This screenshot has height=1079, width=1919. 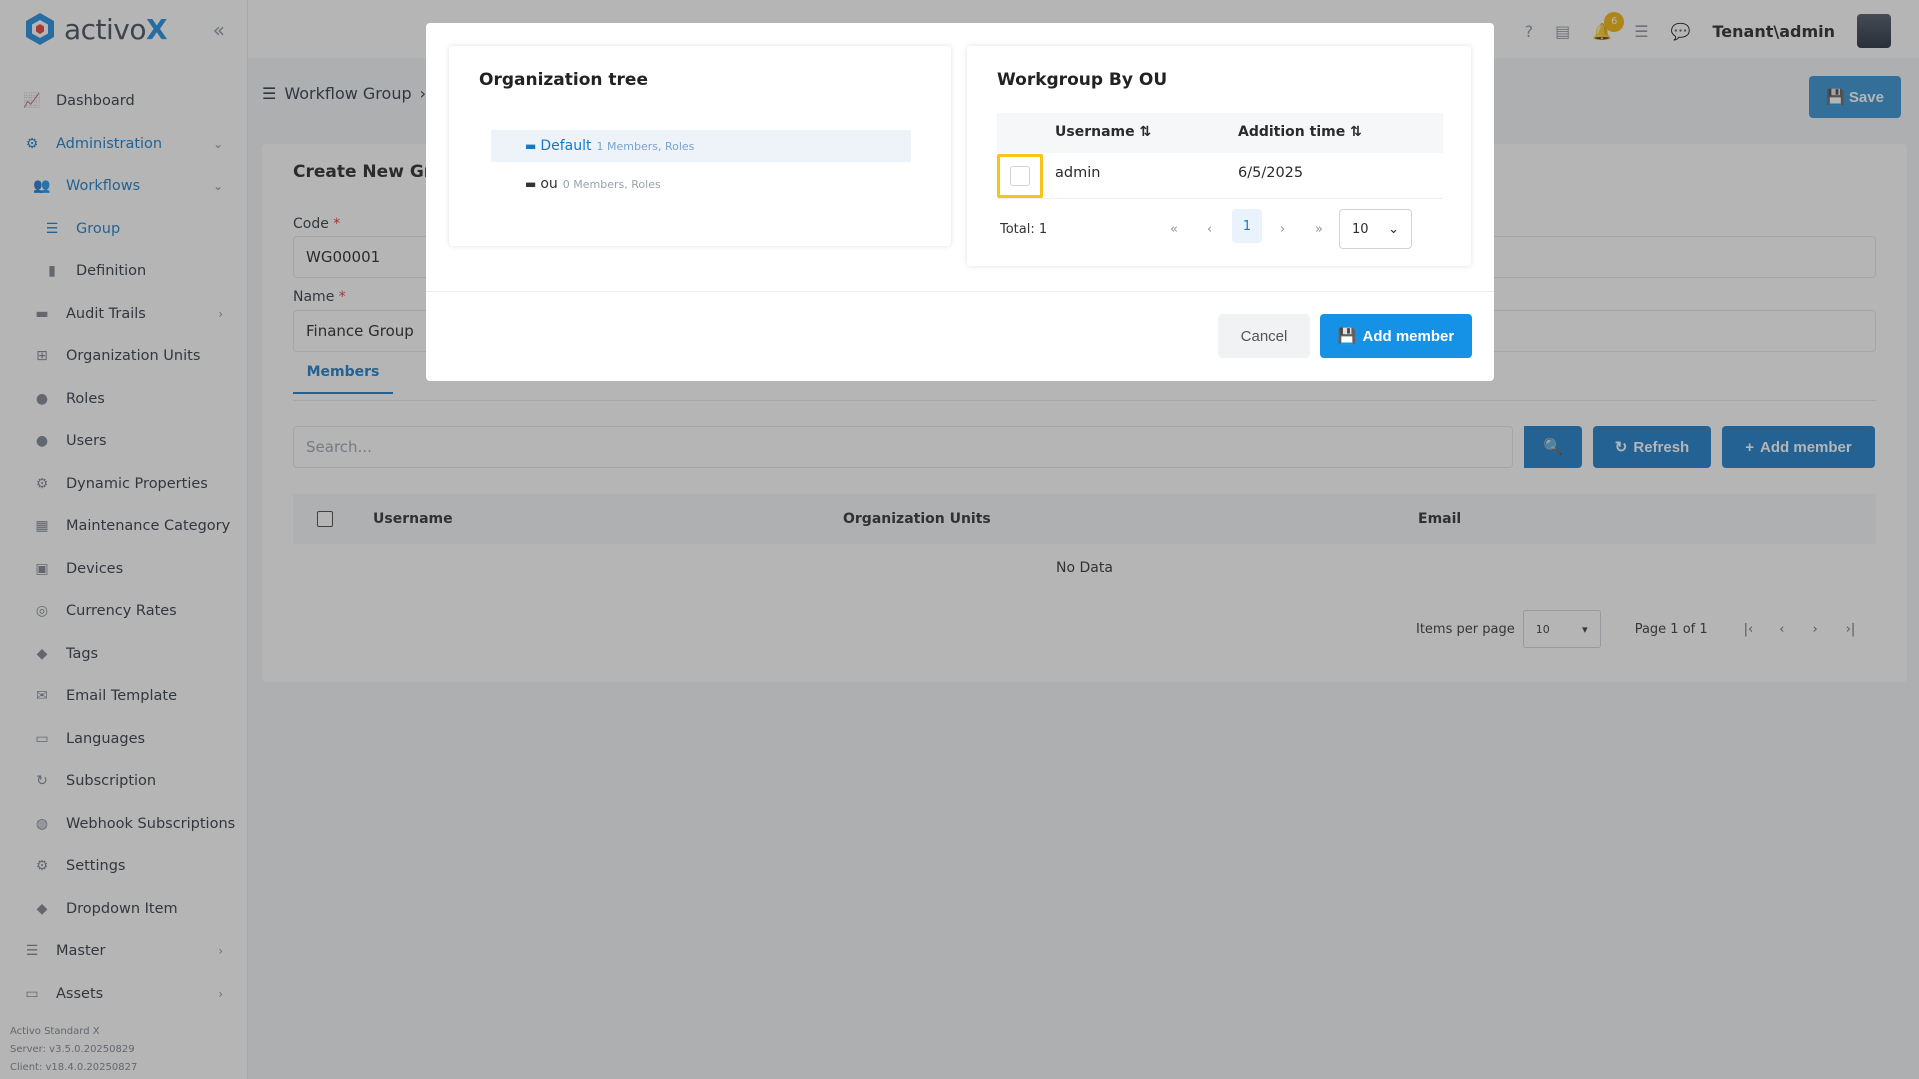 I want to click on row-username: admin, so click(x=1078, y=173).